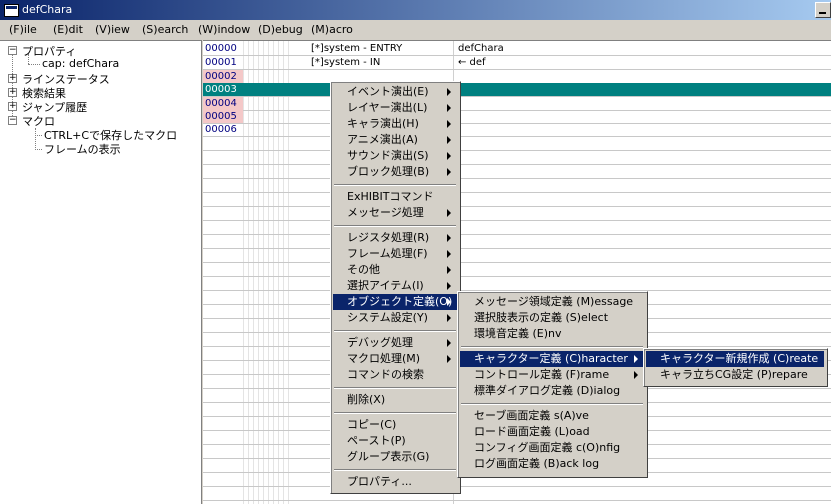 This screenshot has height=504, width=831. I want to click on menu-item-event: イベント演出(E), so click(395, 92).